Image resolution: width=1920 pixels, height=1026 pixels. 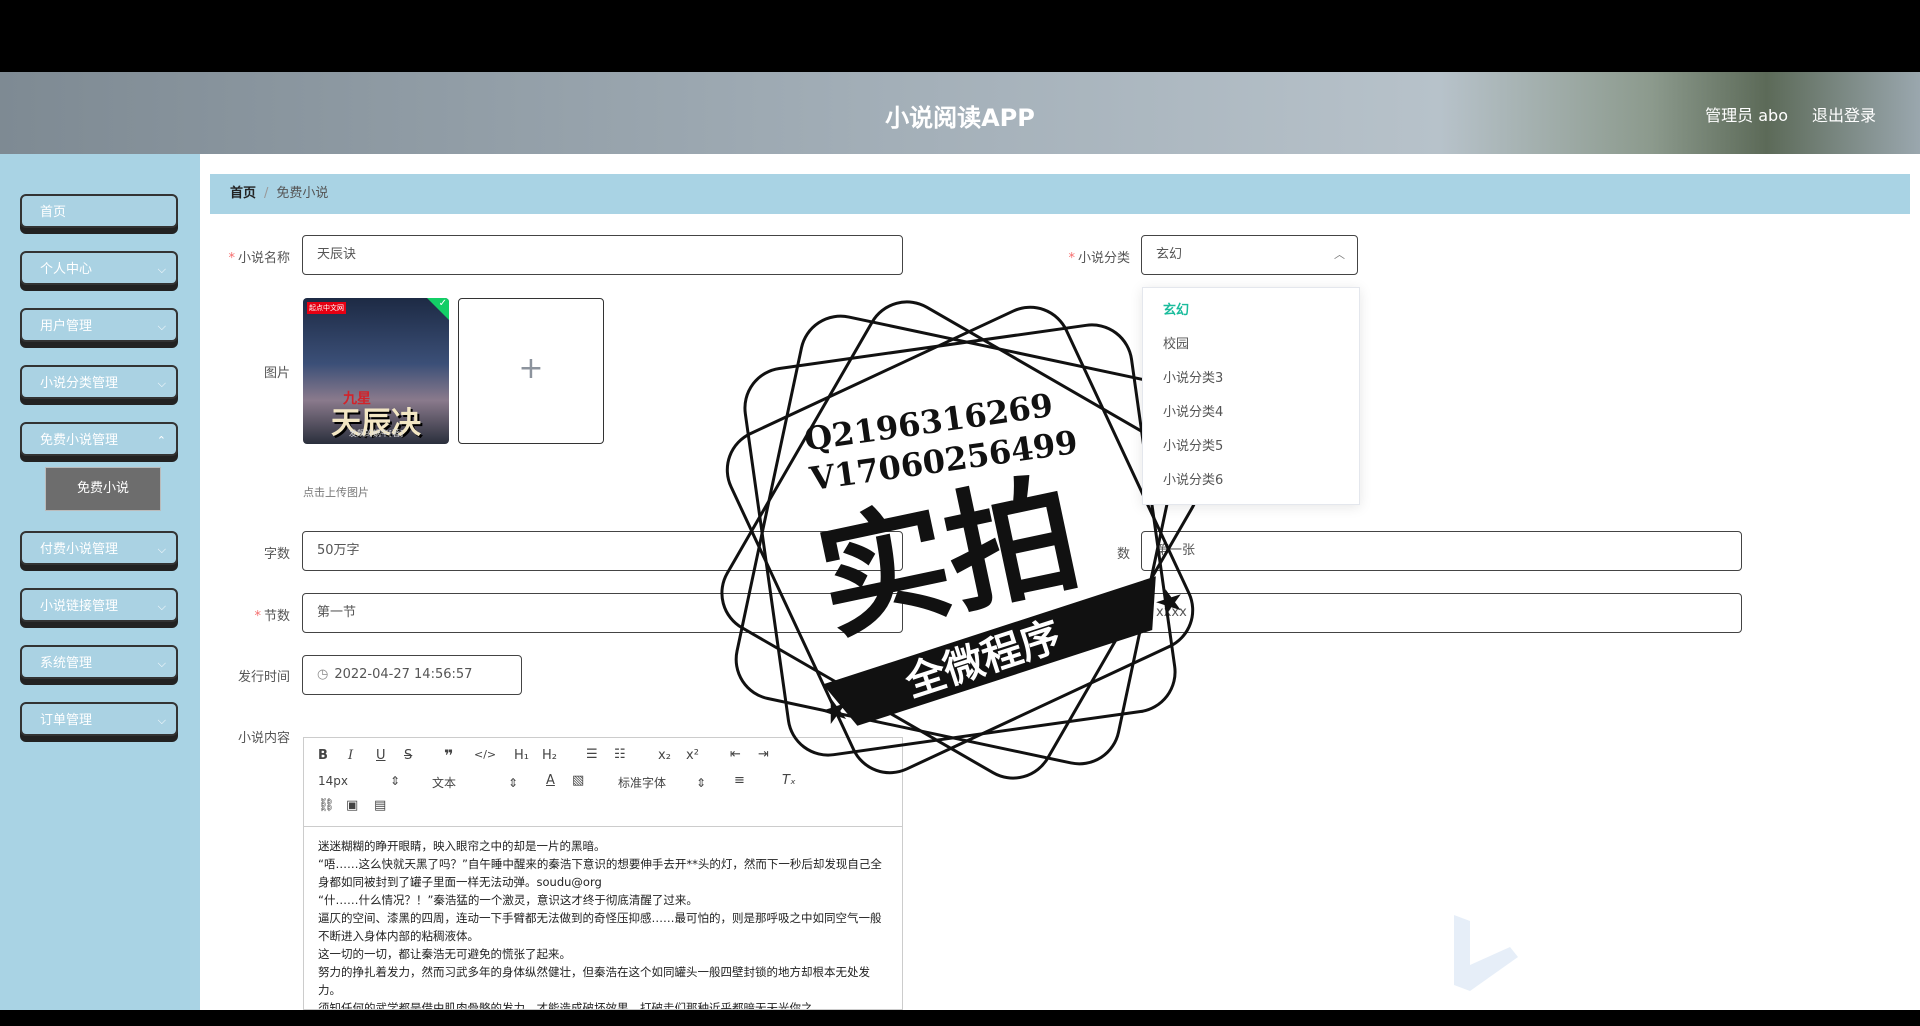 What do you see at coordinates (1339, 254) in the screenshot?
I see `chevron-up-icon: ︿` at bounding box center [1339, 254].